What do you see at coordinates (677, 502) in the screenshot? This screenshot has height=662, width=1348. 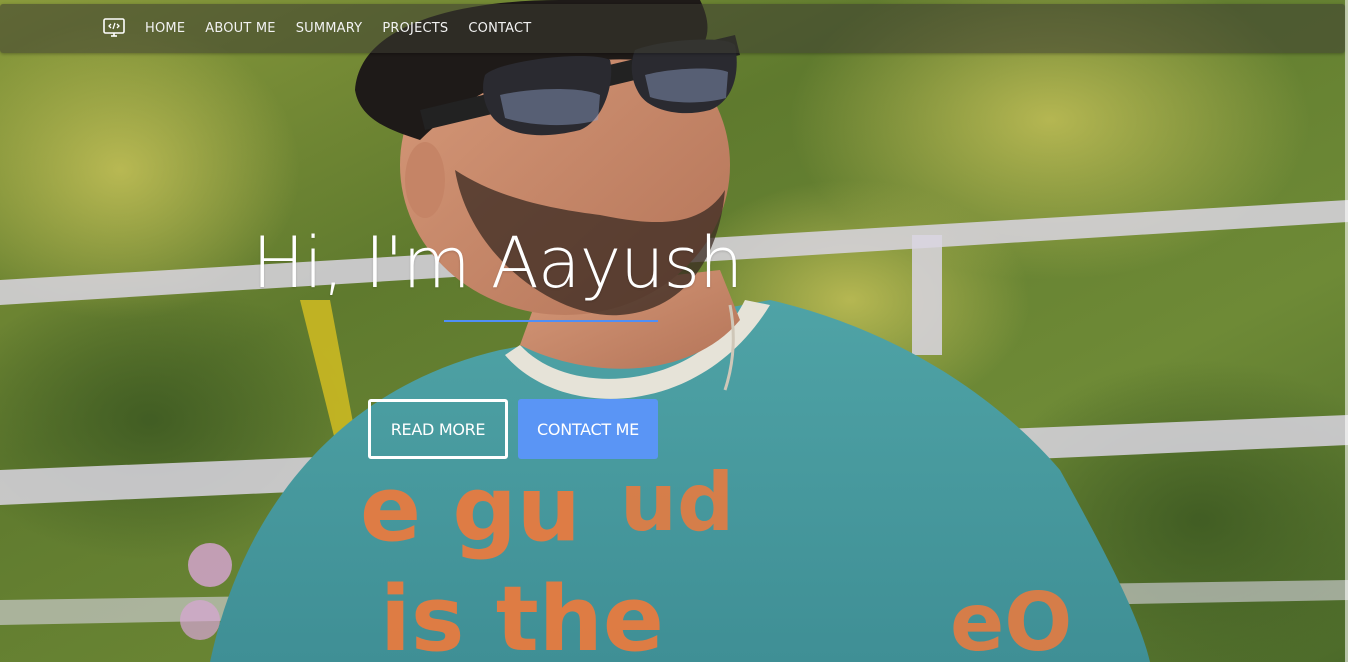 I see `svg-text: ud` at bounding box center [677, 502].